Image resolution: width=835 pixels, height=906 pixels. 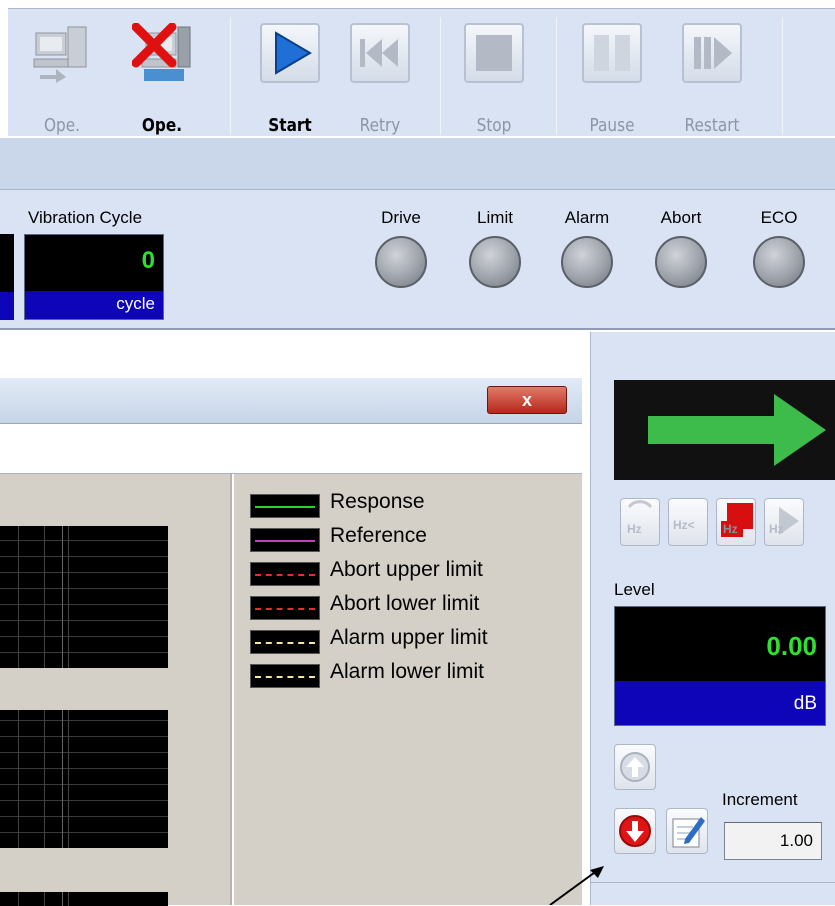 I want to click on led-alarm: Alarm, so click(x=587, y=248).